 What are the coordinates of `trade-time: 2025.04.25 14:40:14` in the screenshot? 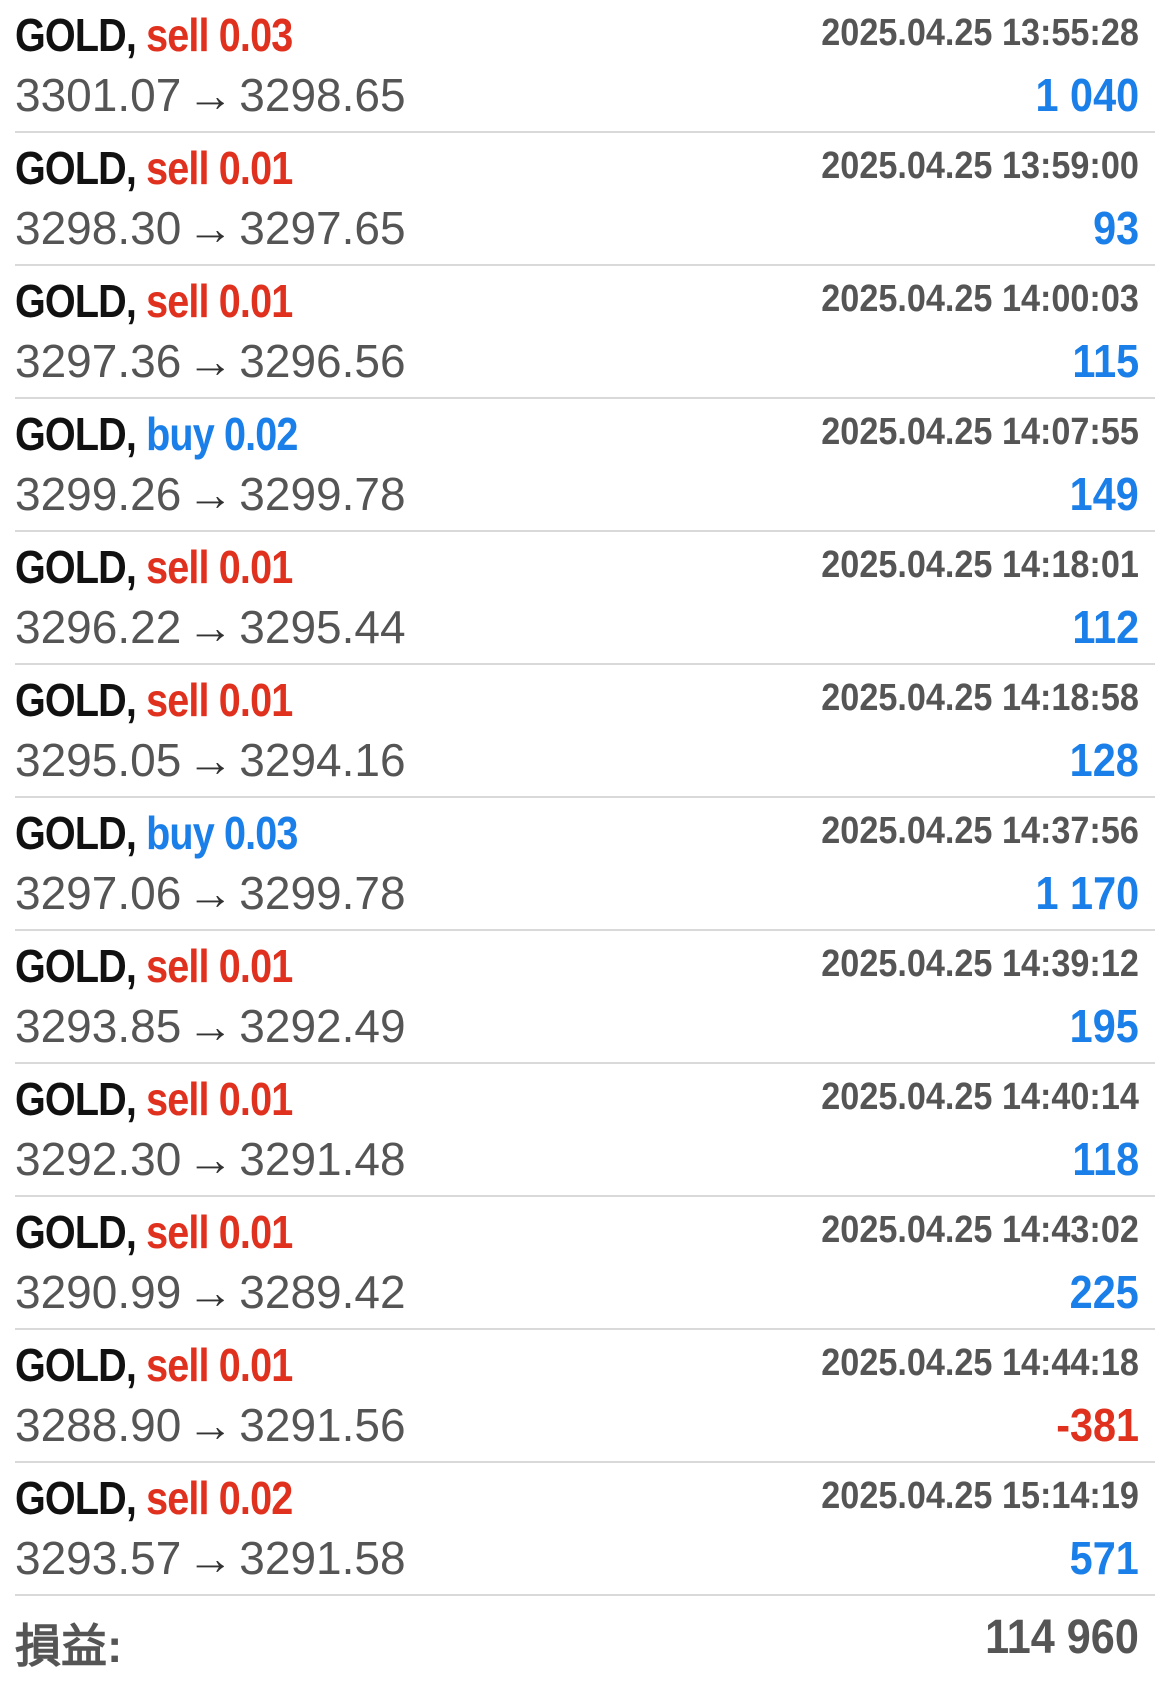 It's located at (980, 1097).